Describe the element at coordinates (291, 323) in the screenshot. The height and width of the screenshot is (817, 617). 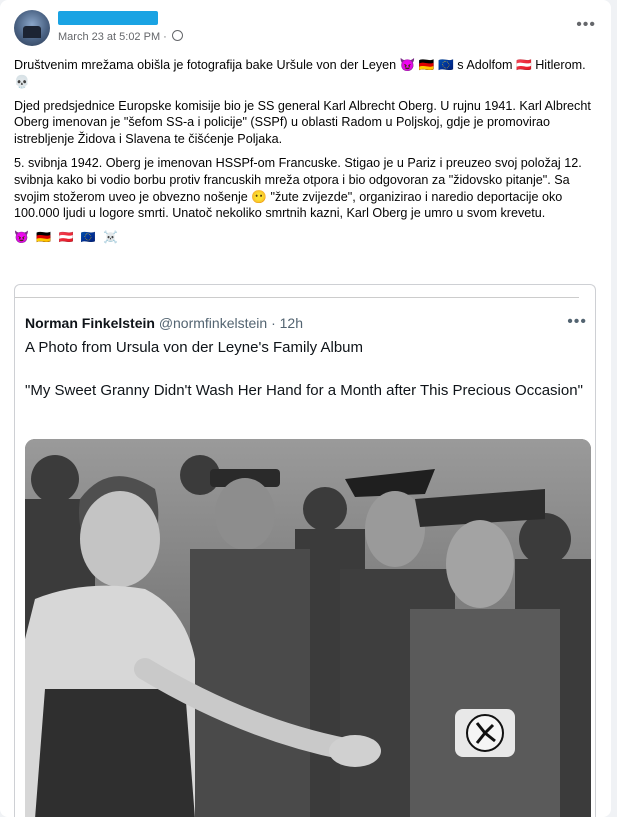
I see `tweet-age: 12h` at that location.